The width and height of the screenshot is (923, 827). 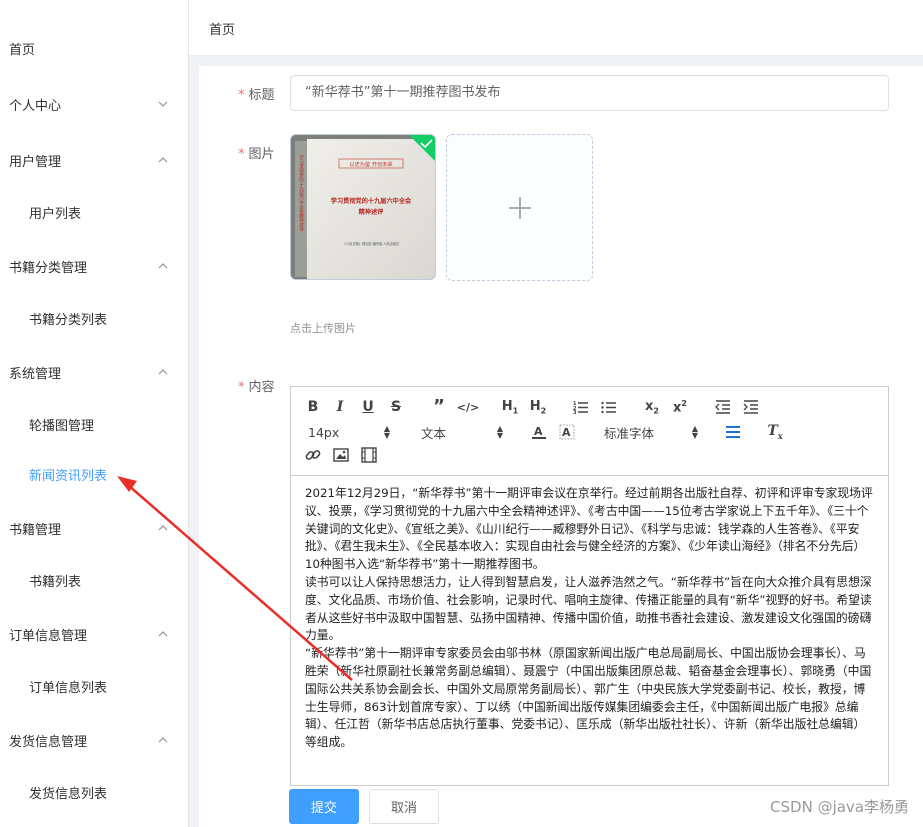 I want to click on font-picker: 标准字体 ▲ ▼, so click(x=651, y=432).